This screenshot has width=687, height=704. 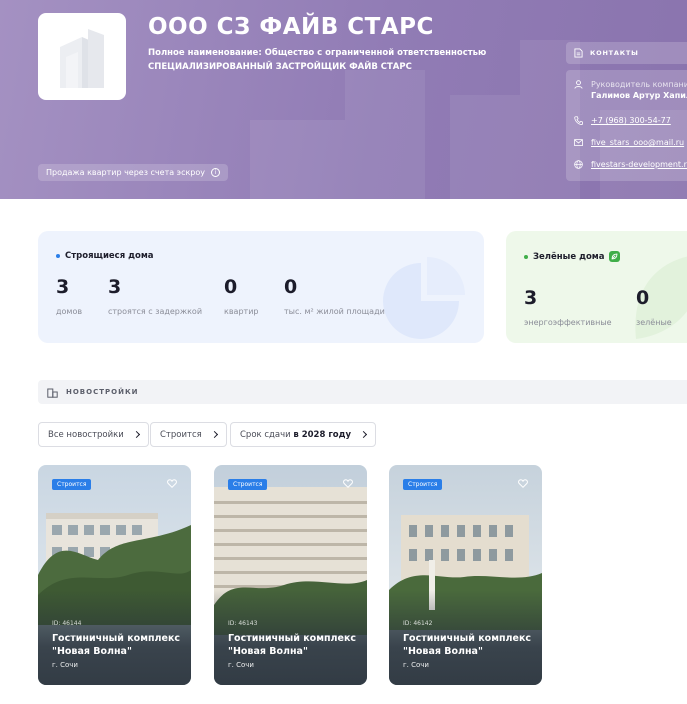 What do you see at coordinates (418, 623) in the screenshot?
I see `card-id: ID: 46142` at bounding box center [418, 623].